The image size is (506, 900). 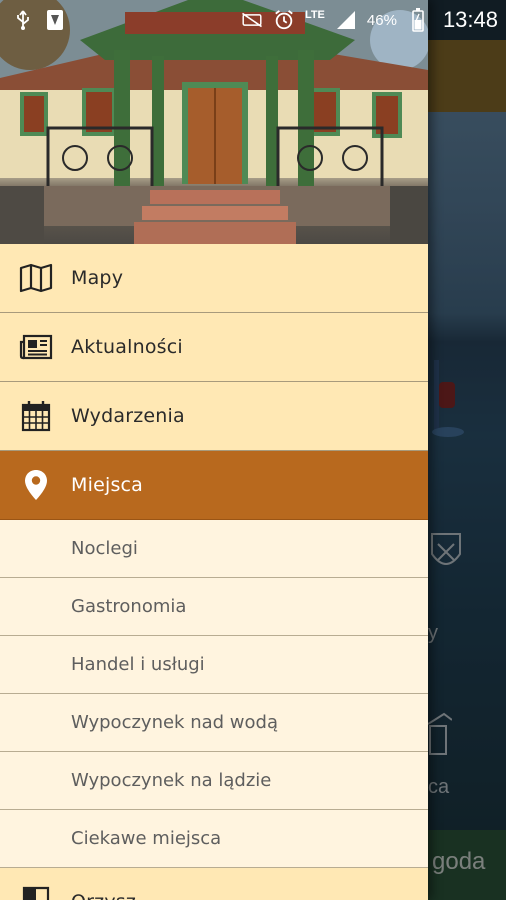 I want to click on menu-item-label: Orzysz, so click(x=103, y=895).